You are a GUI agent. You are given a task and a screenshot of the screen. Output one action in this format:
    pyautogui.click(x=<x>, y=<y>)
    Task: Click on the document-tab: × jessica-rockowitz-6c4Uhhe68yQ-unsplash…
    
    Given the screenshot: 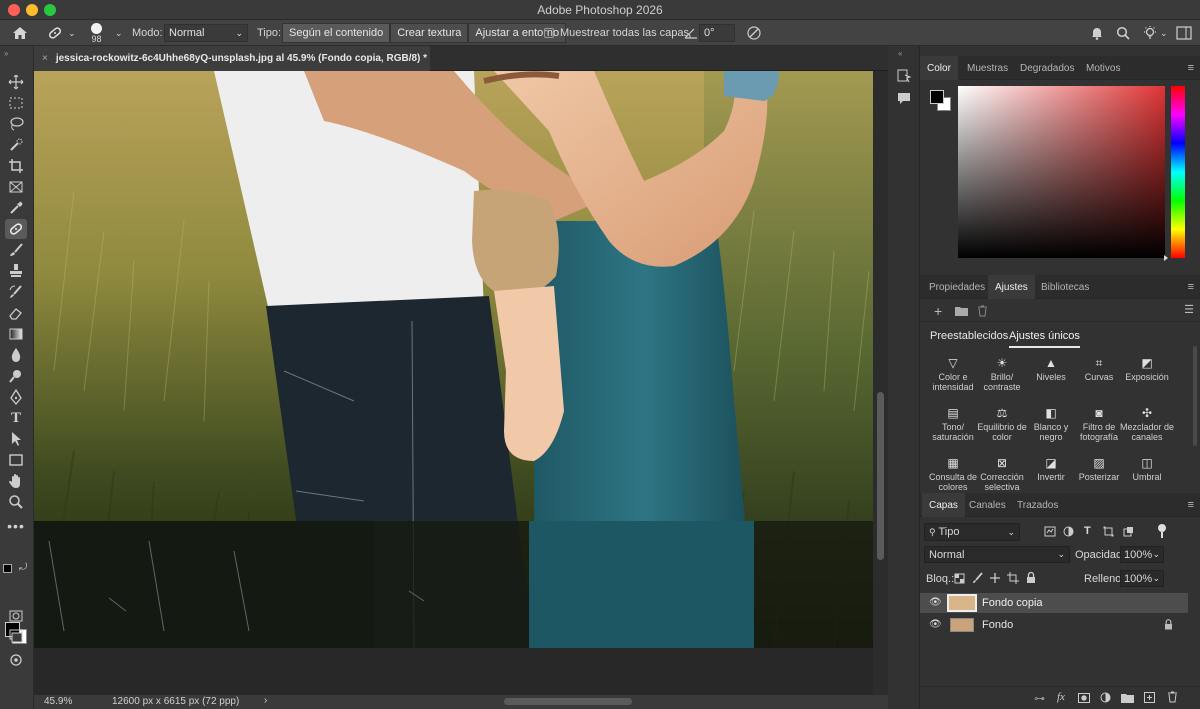 What is the action you would take?
    pyautogui.click(x=232, y=58)
    